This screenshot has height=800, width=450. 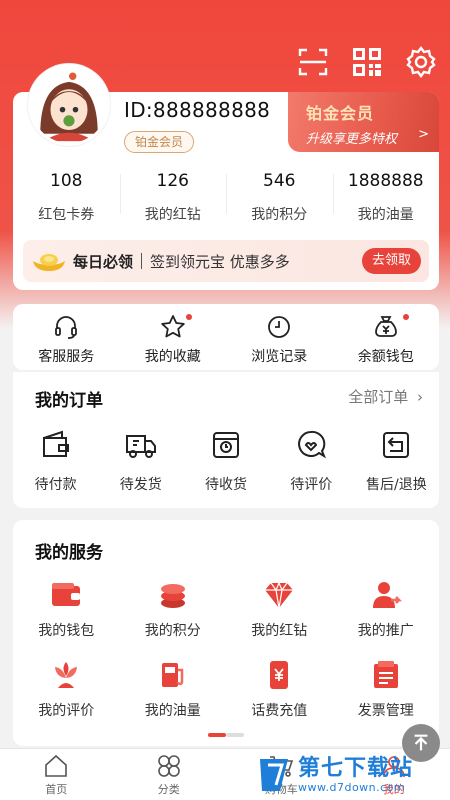 I want to click on return-icon, so click(x=396, y=445).